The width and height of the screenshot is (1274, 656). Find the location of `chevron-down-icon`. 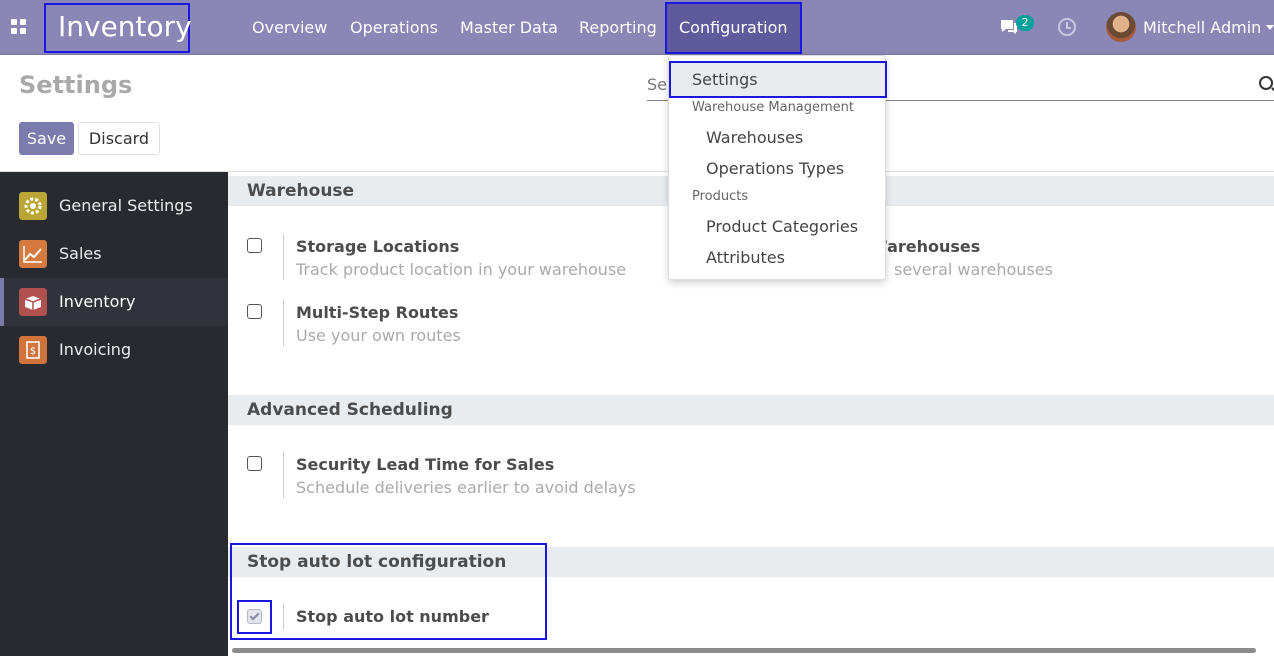

chevron-down-icon is located at coordinates (1270, 27).